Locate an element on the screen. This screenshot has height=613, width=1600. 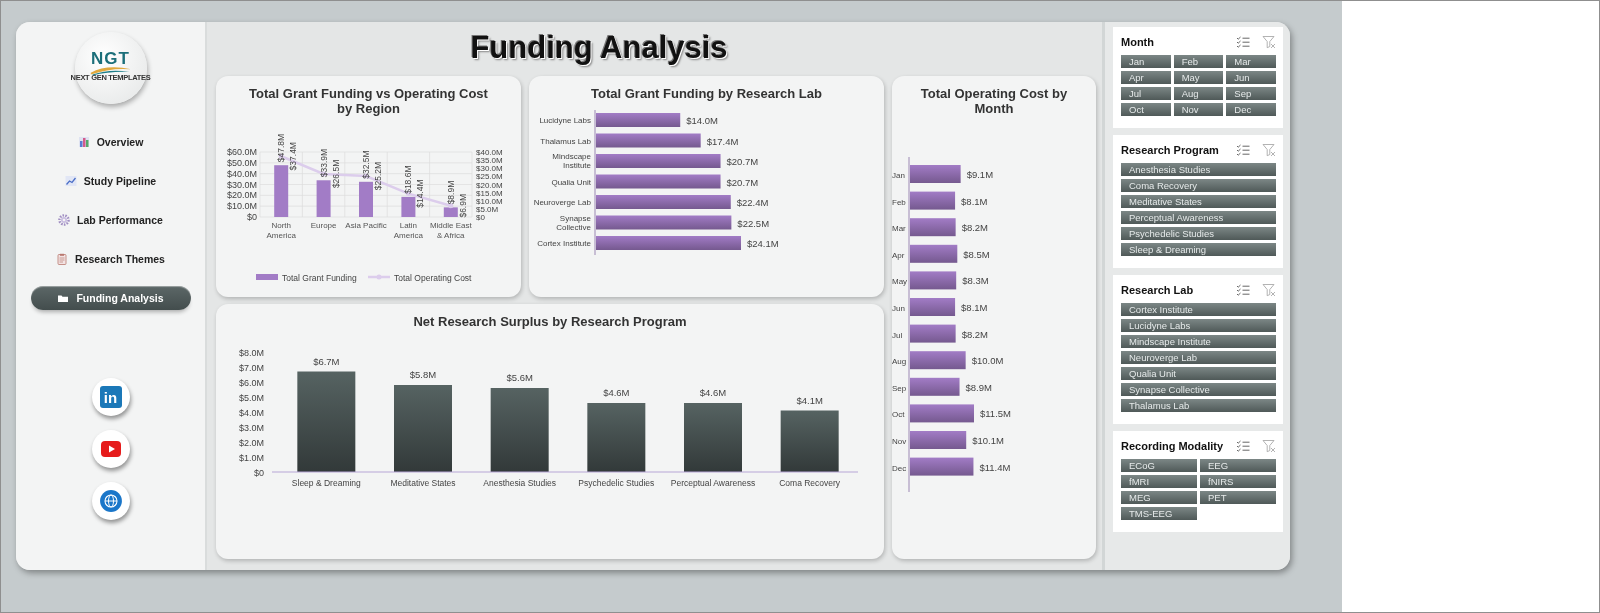
slicer-item: MEG is located at coordinates (1159, 497).